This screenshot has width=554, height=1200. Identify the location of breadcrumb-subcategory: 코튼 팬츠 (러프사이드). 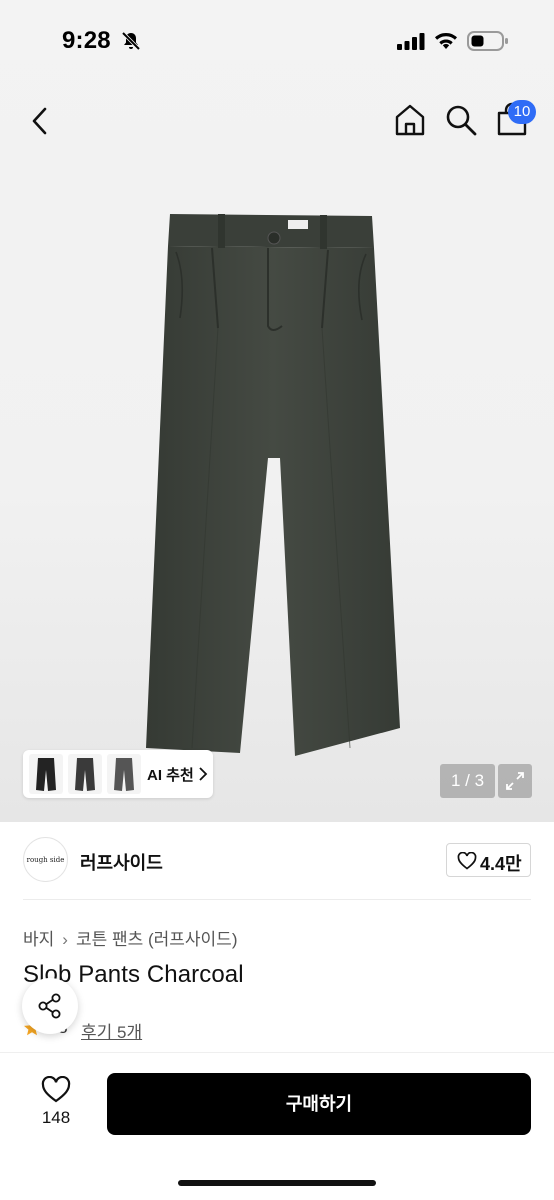
(157, 939).